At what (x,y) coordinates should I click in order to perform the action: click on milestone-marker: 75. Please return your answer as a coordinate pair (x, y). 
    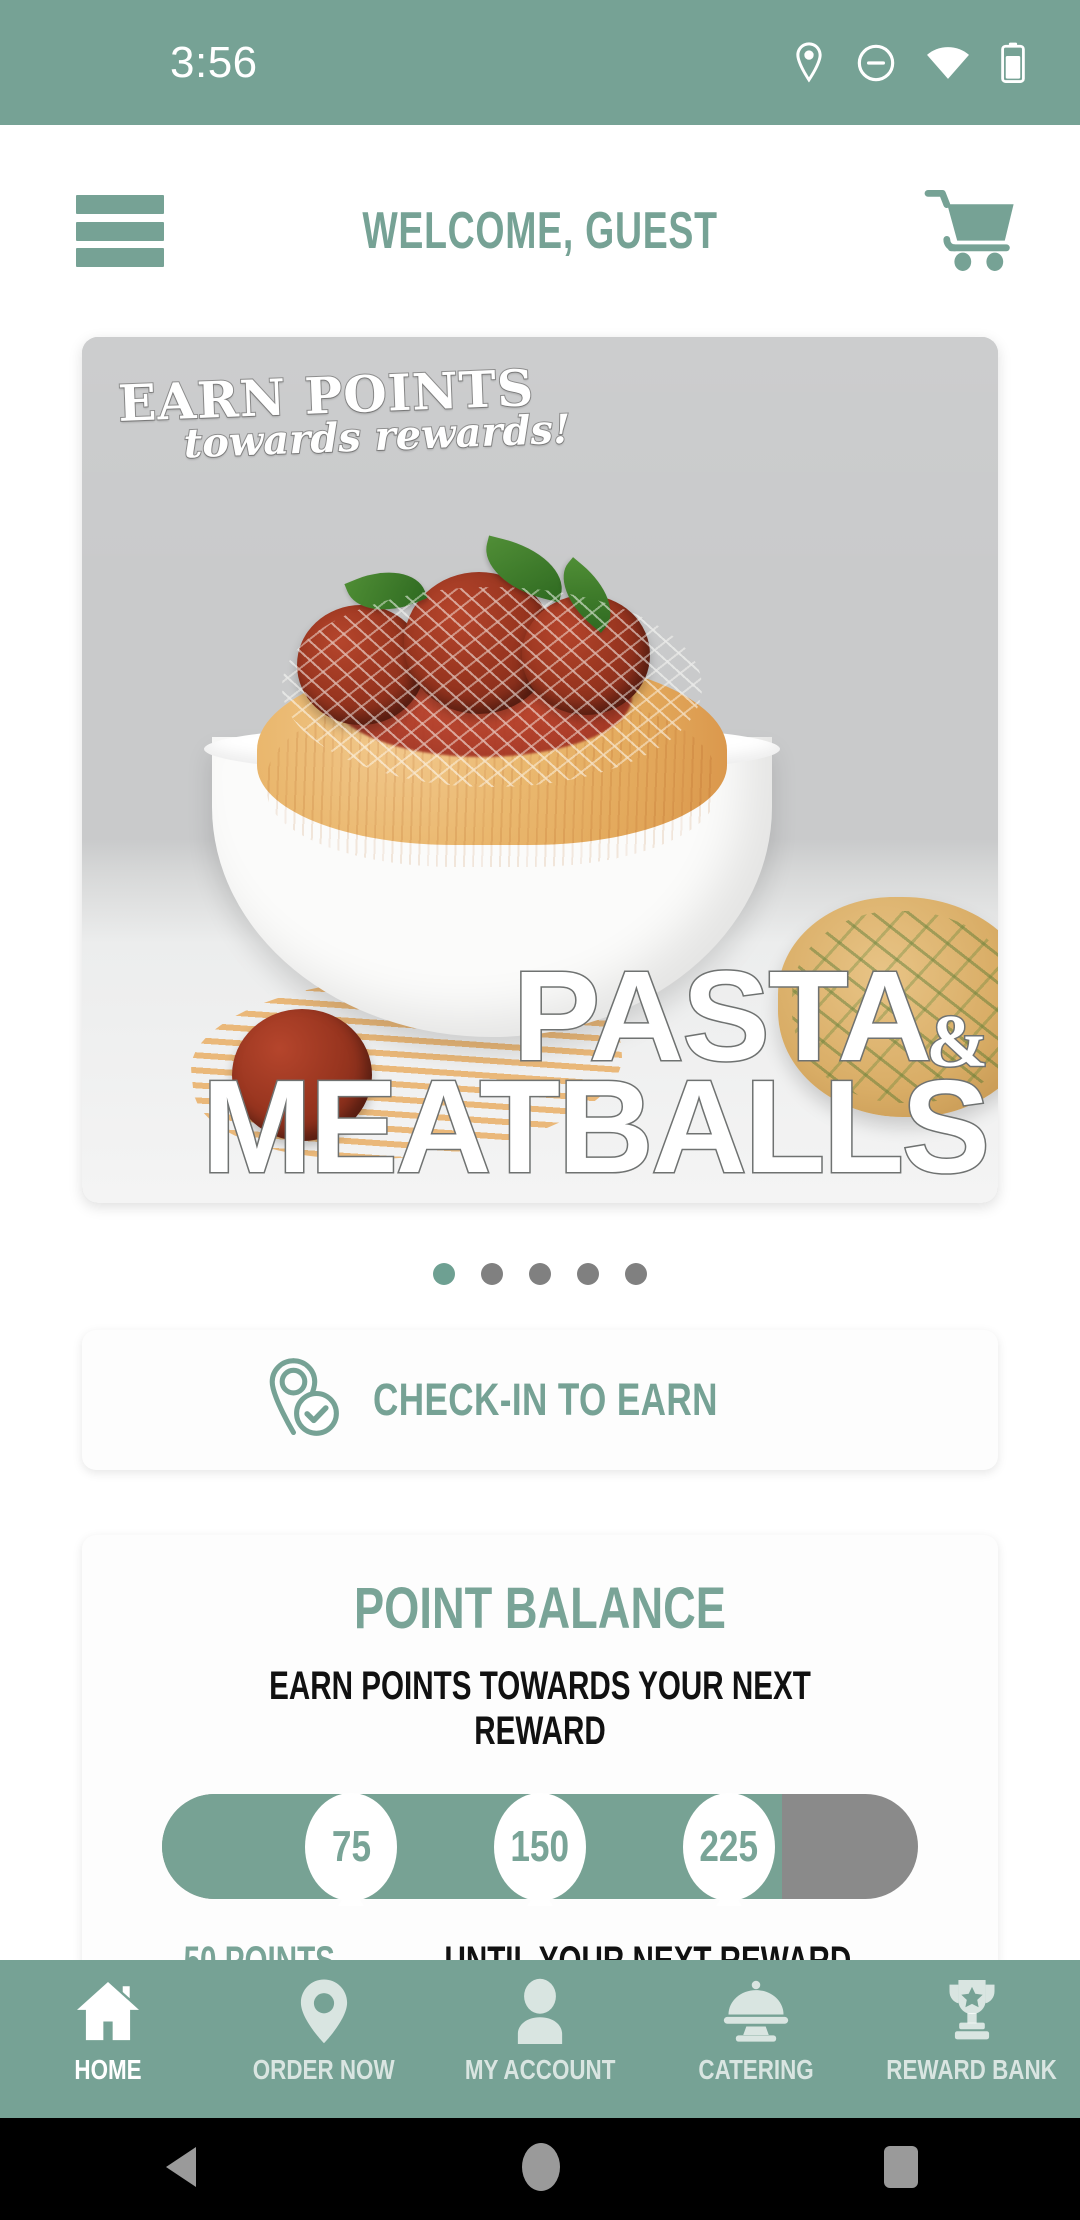
    Looking at the image, I should click on (351, 1846).